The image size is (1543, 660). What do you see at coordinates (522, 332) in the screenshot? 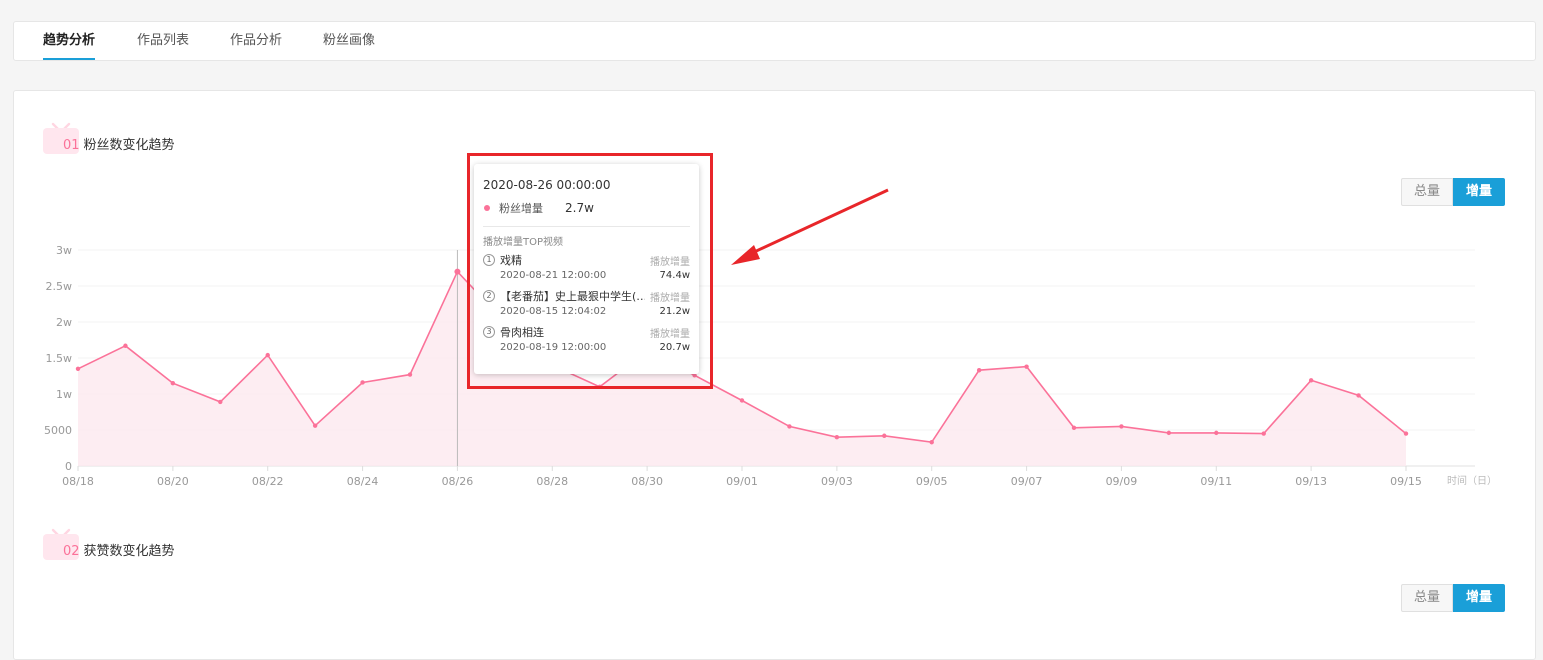
I see `video-title: 骨肉相连` at bounding box center [522, 332].